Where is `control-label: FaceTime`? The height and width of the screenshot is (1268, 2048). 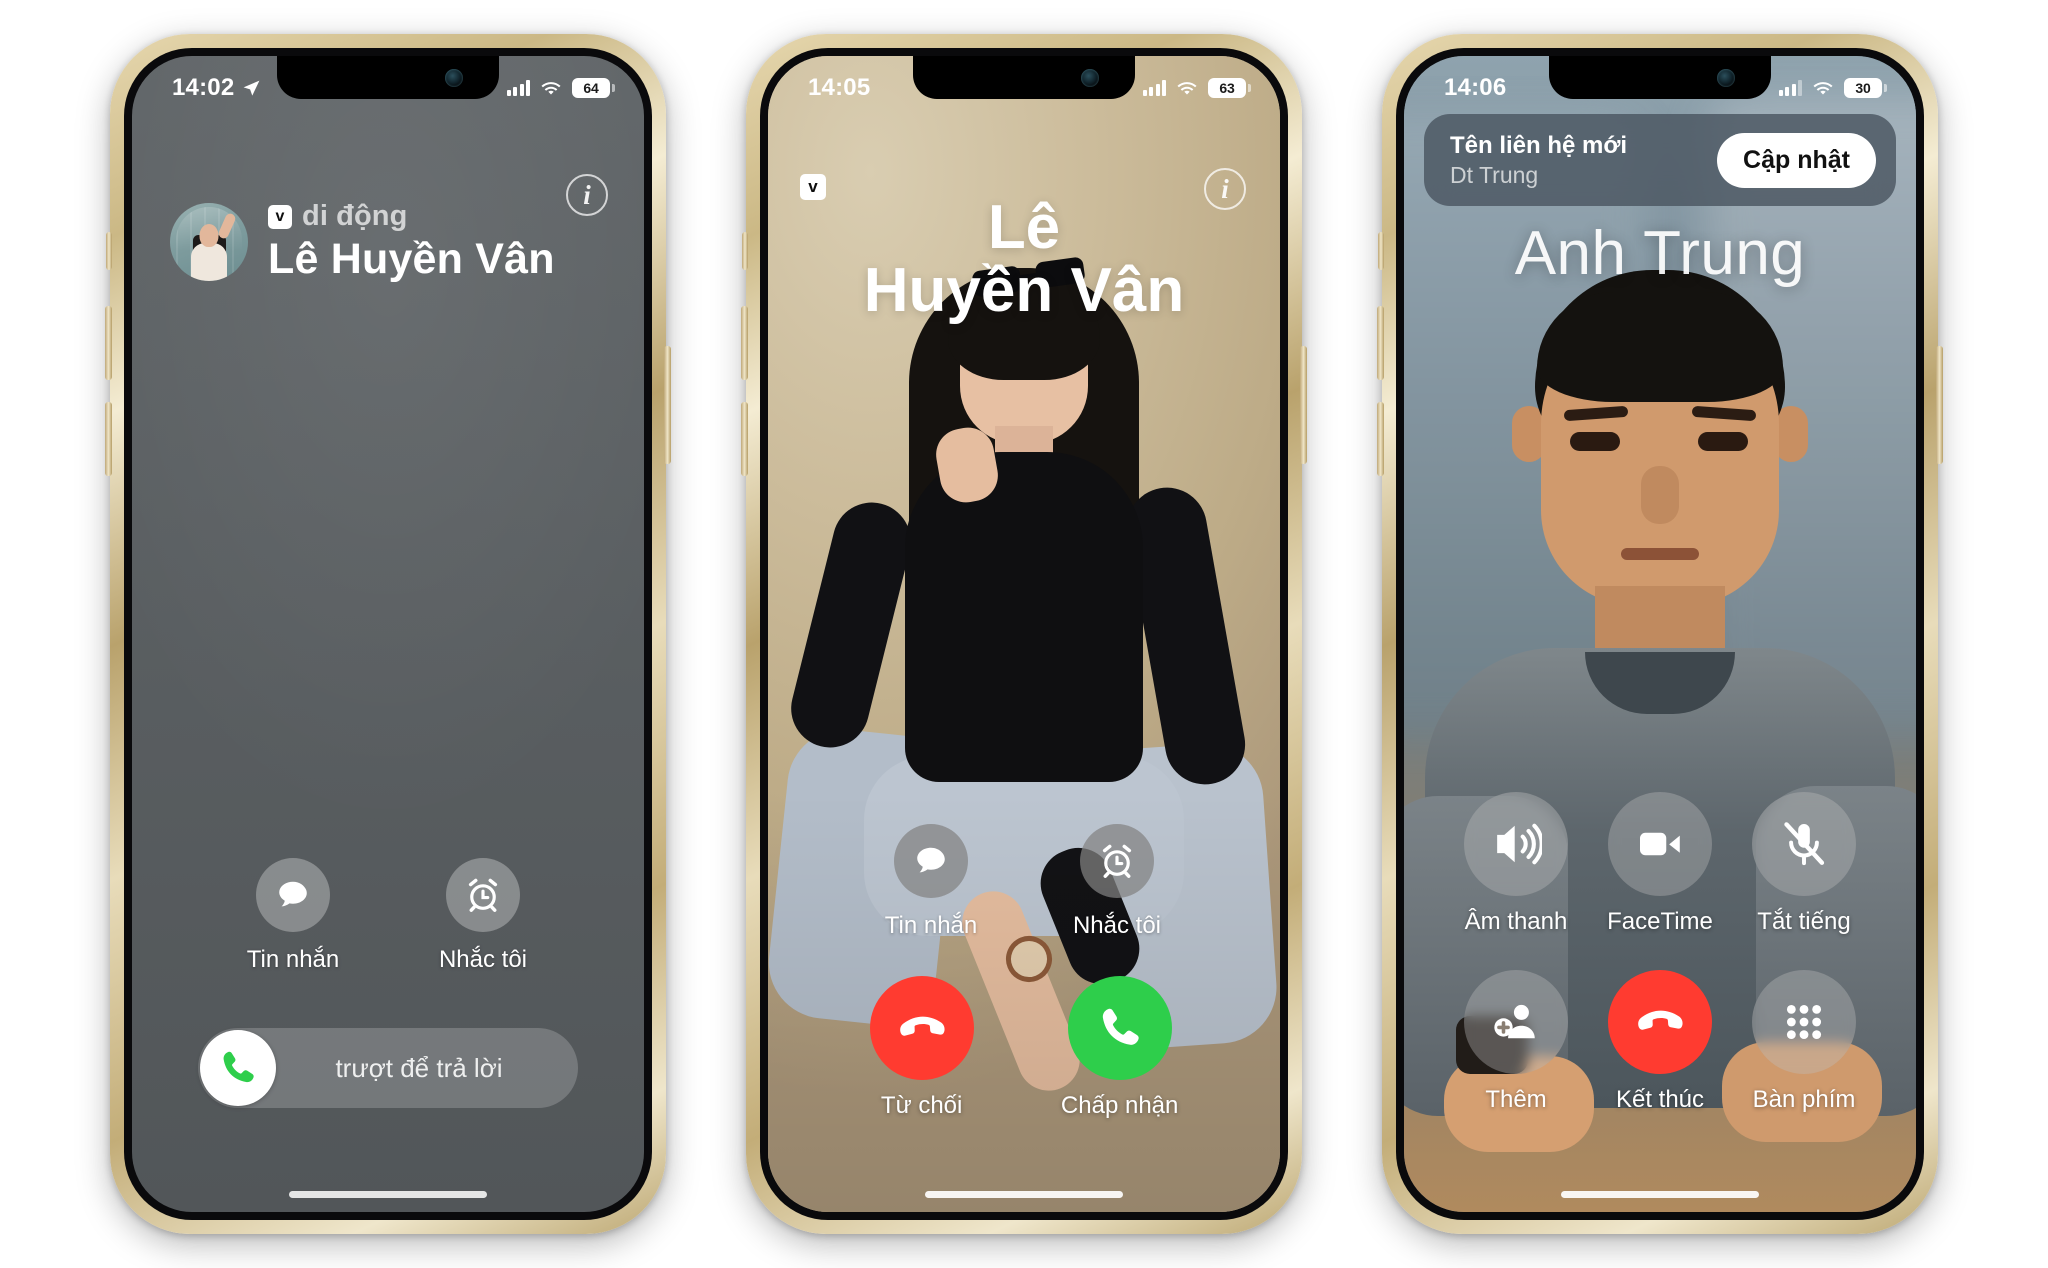
control-label: FaceTime is located at coordinates (1660, 921).